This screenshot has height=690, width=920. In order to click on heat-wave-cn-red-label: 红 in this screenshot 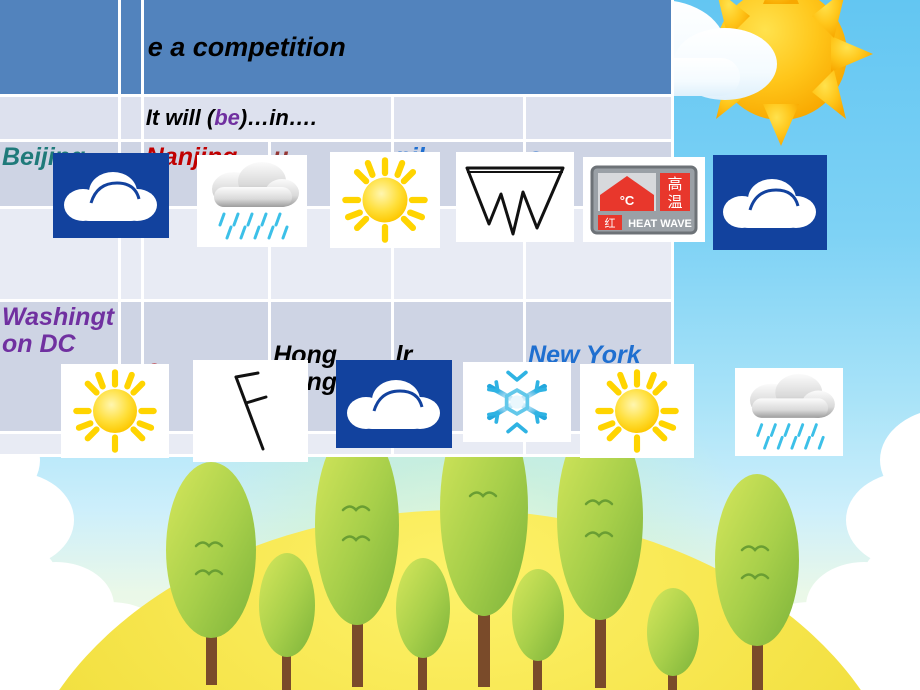, I will do `click(610, 223)`.